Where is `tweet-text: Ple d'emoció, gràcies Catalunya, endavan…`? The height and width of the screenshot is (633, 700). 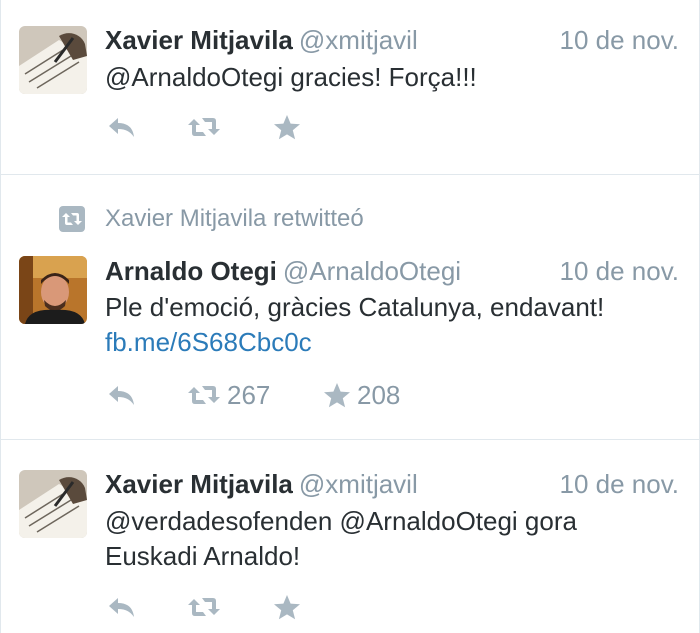
tweet-text: Ple d'emoció, gràcies Catalunya, endavan… is located at coordinates (392, 325).